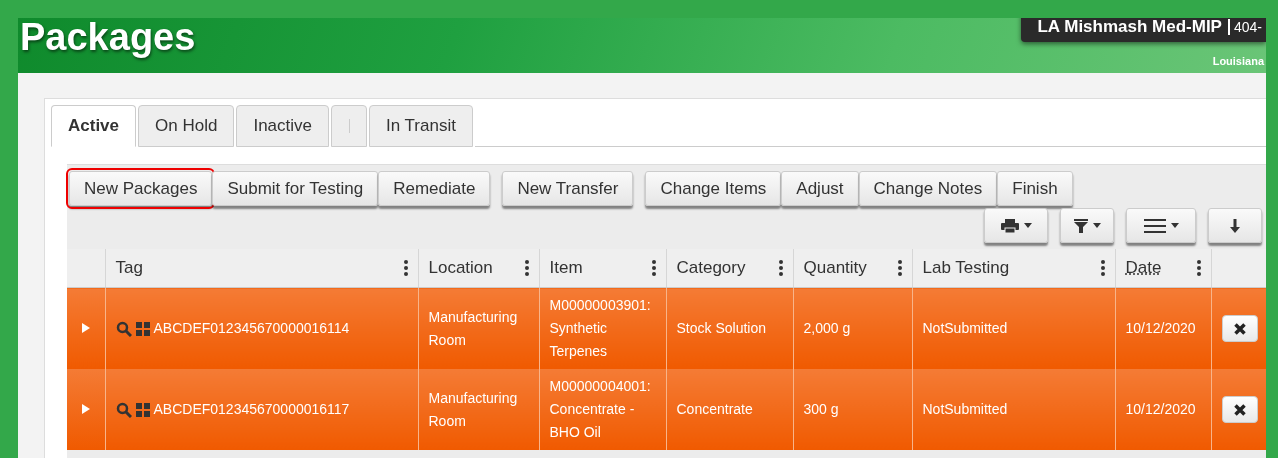 The width and height of the screenshot is (1278, 458). What do you see at coordinates (827, 328) in the screenshot?
I see `table-cell: 2,000 g` at bounding box center [827, 328].